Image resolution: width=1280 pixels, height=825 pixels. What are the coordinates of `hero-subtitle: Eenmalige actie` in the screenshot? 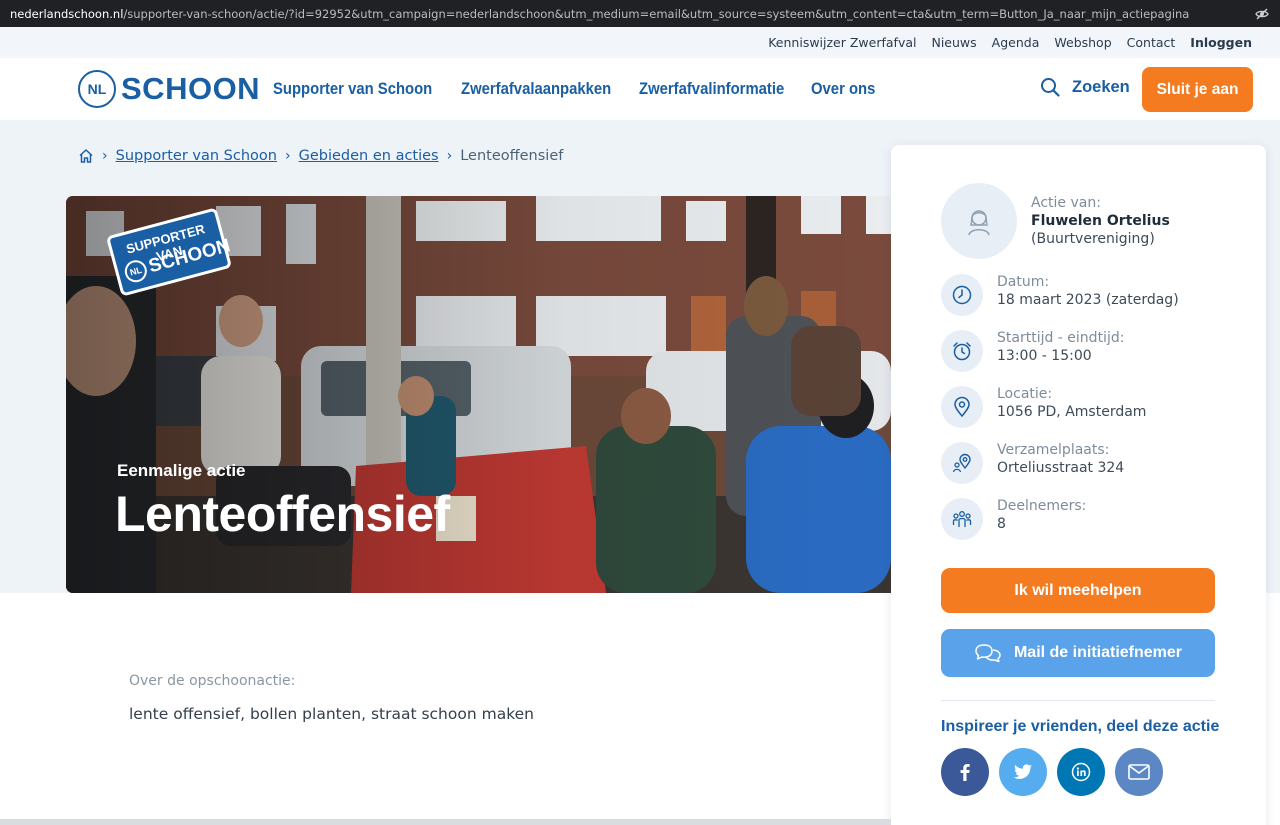 It's located at (181, 470).